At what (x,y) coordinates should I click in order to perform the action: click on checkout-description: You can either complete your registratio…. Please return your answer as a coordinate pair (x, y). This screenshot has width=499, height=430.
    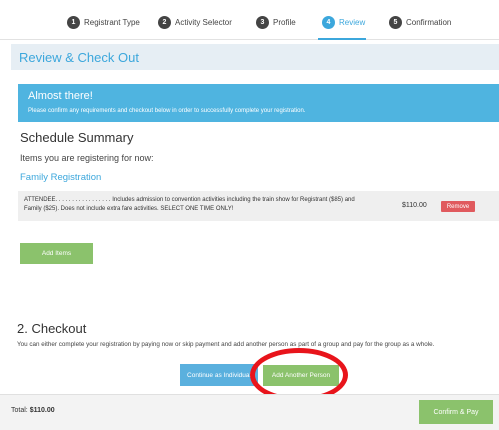
    Looking at the image, I should click on (226, 344).